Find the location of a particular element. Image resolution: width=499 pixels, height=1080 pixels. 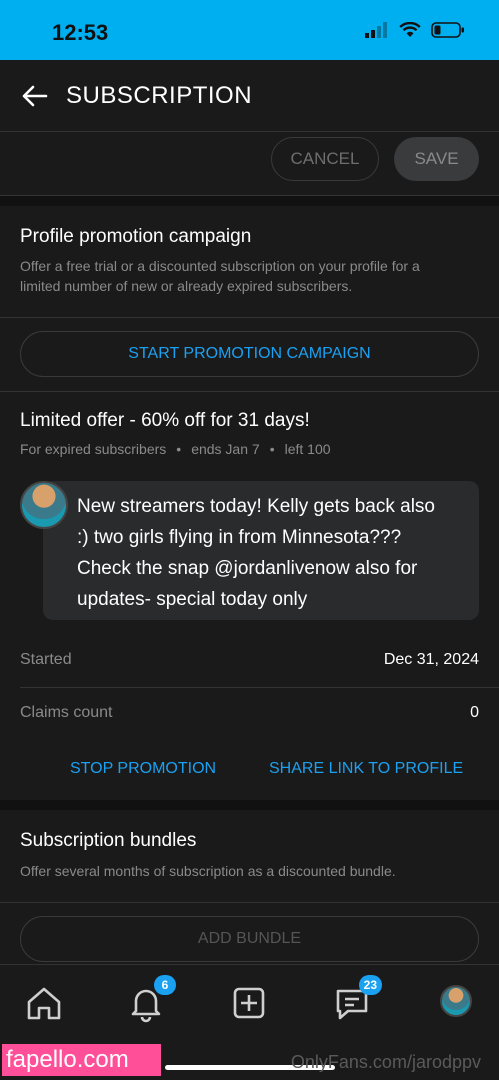

signal-icon is located at coordinates (376, 30).